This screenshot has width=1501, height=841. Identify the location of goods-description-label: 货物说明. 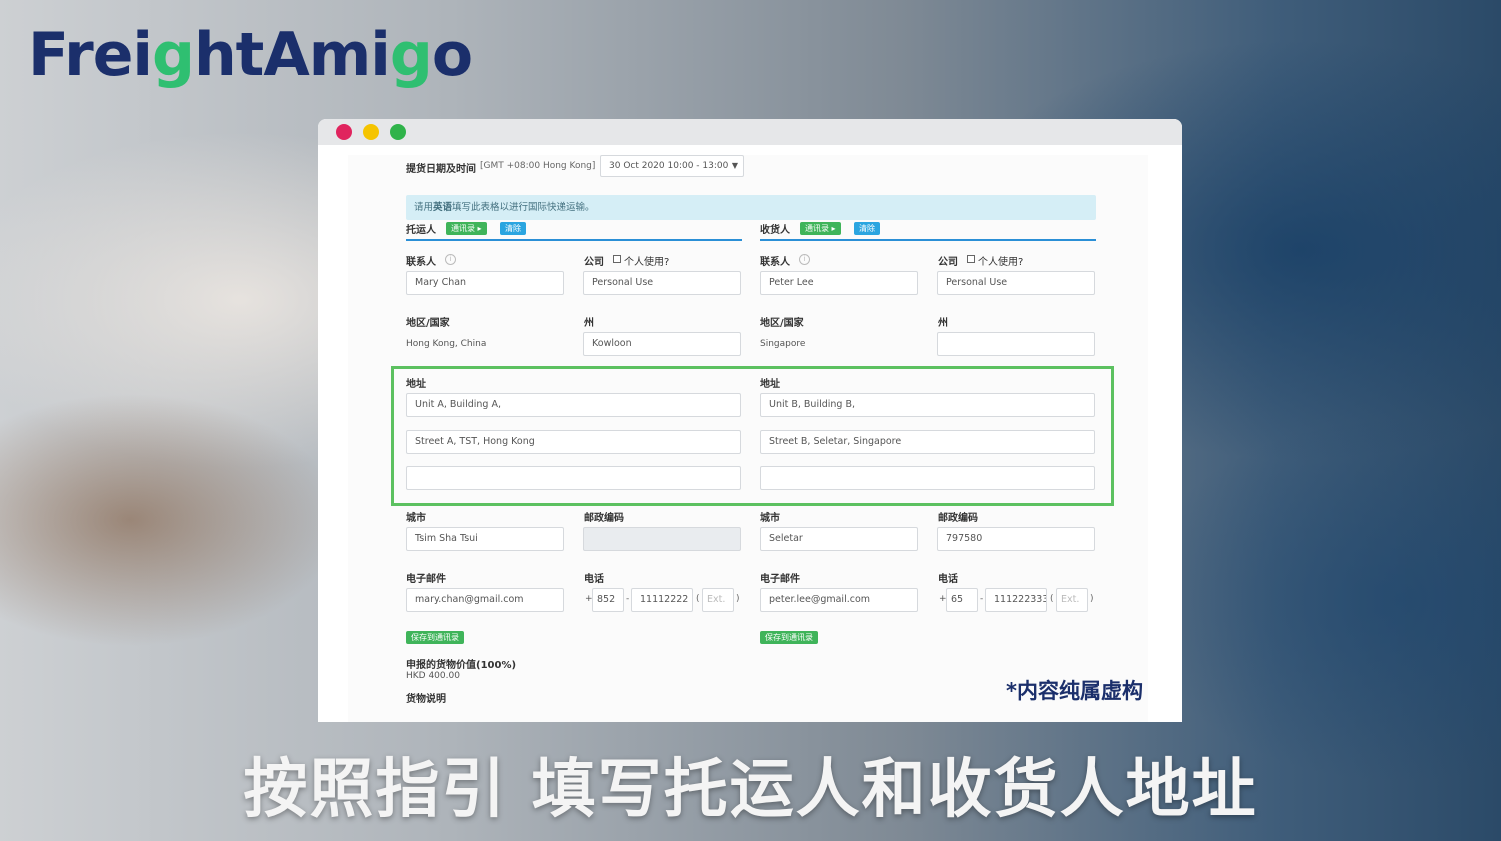
(426, 699).